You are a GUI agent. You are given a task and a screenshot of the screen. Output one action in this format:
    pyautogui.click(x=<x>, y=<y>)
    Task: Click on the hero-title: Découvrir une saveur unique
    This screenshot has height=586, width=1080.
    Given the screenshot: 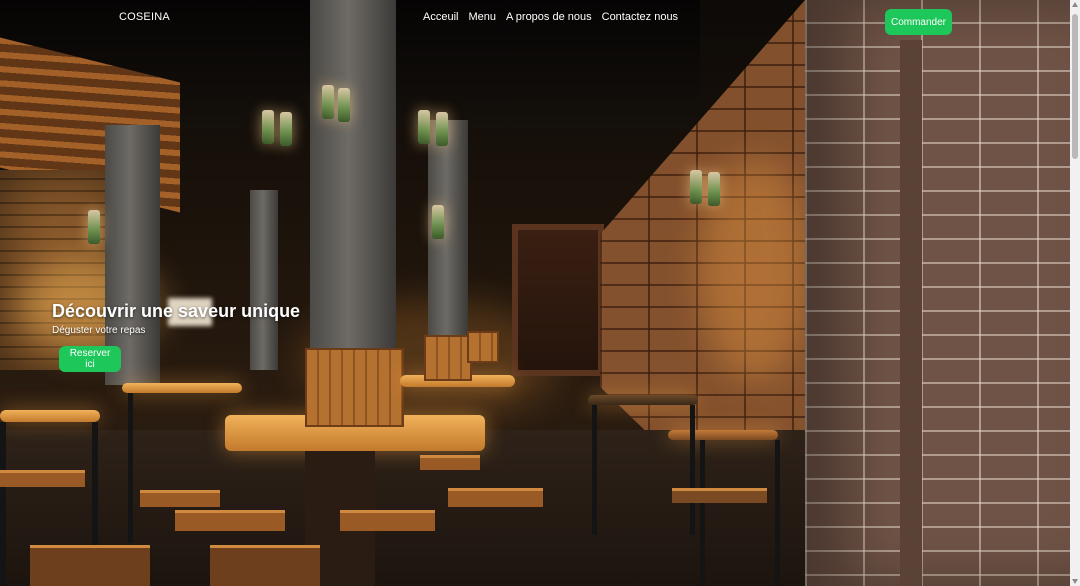 What is the action you would take?
    pyautogui.click(x=176, y=311)
    